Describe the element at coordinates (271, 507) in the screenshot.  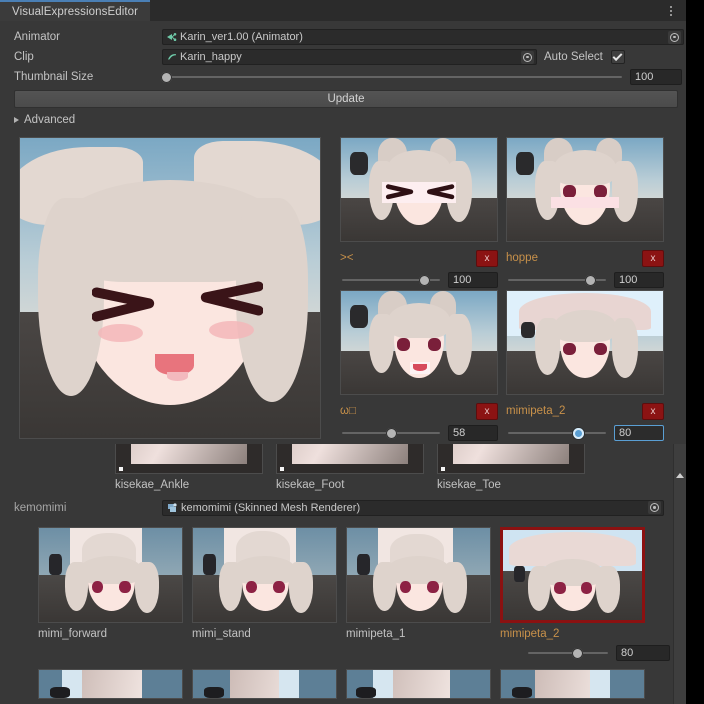
I see `kemomimi-object-value: kemomimi (Skinned Mesh Renderer)` at that location.